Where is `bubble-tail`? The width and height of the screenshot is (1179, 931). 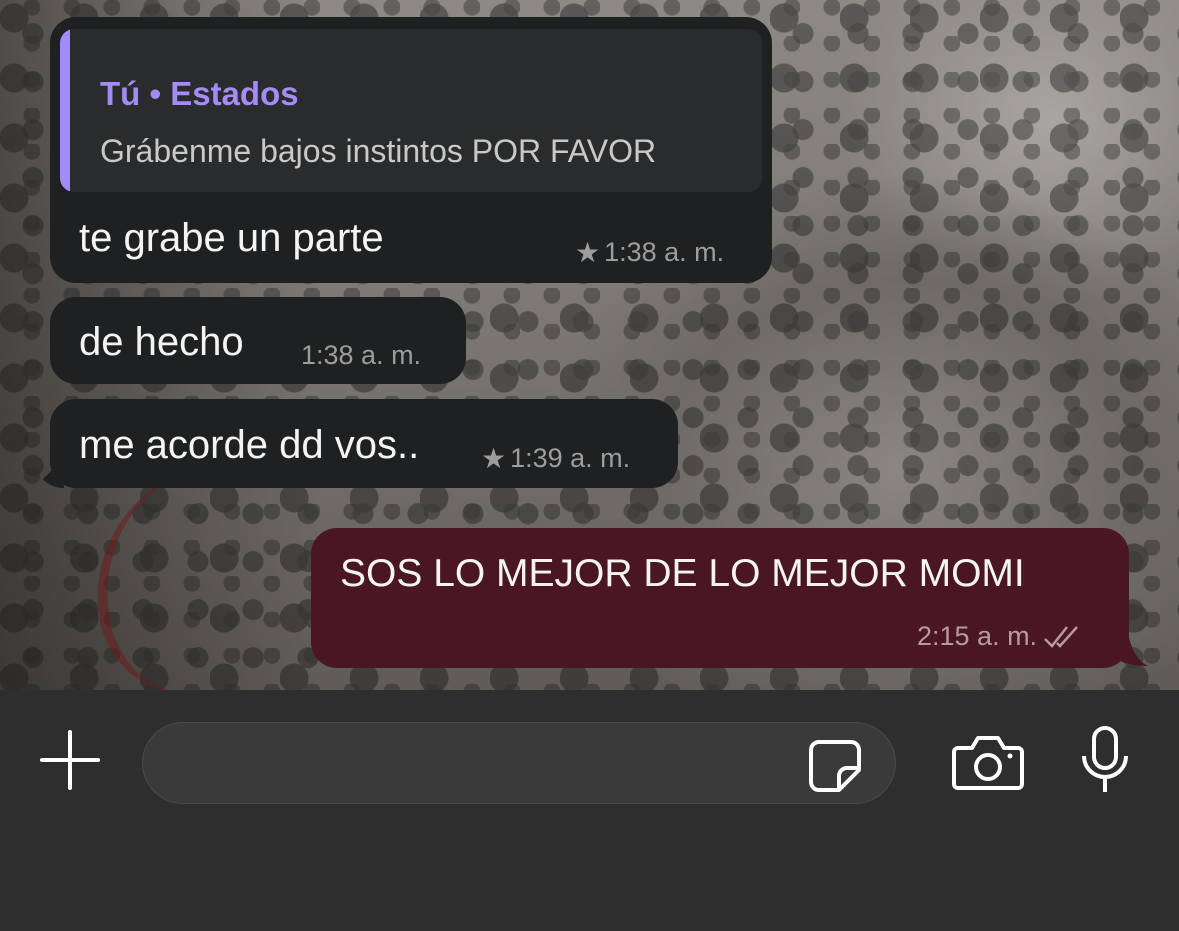 bubble-tail is located at coordinates (1129, 649).